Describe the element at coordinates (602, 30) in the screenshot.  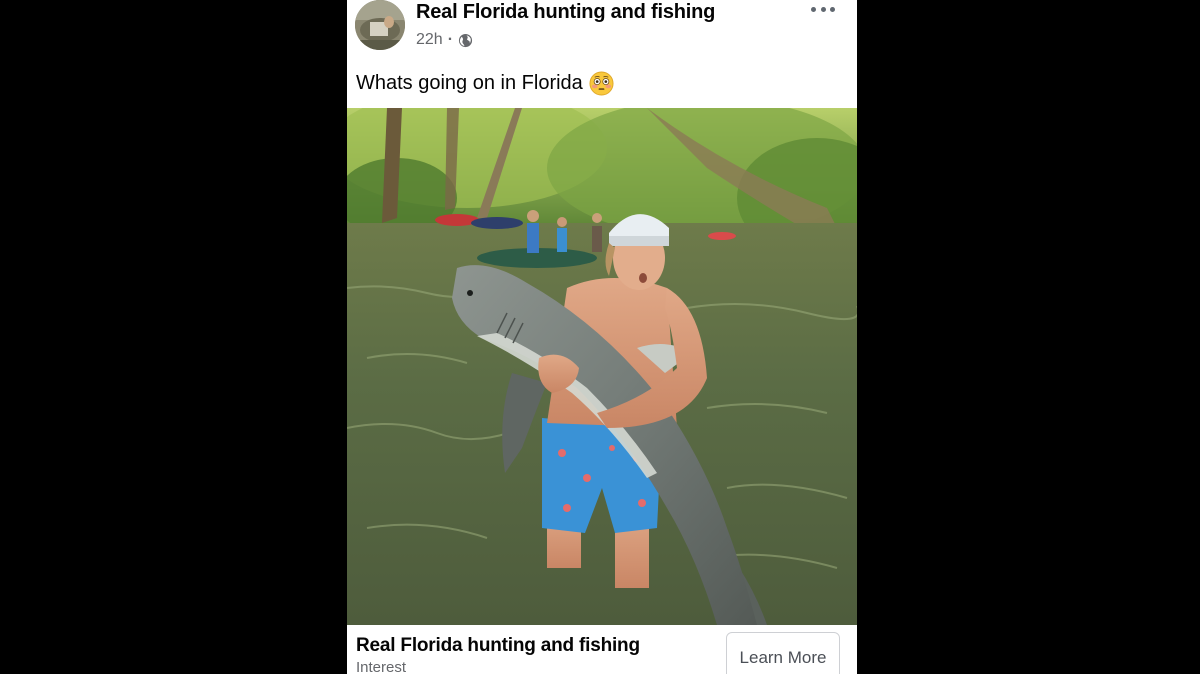
I see `post-header: Real Florida hunting and fishing 22h ·` at that location.